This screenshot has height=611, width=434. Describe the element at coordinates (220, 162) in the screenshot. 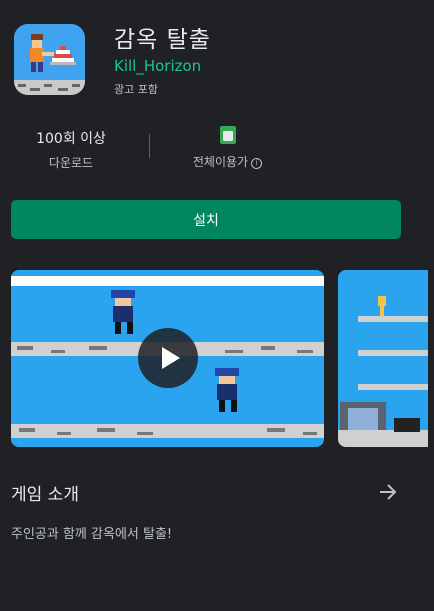

I see `content-rating-label: 전체이용가` at that location.